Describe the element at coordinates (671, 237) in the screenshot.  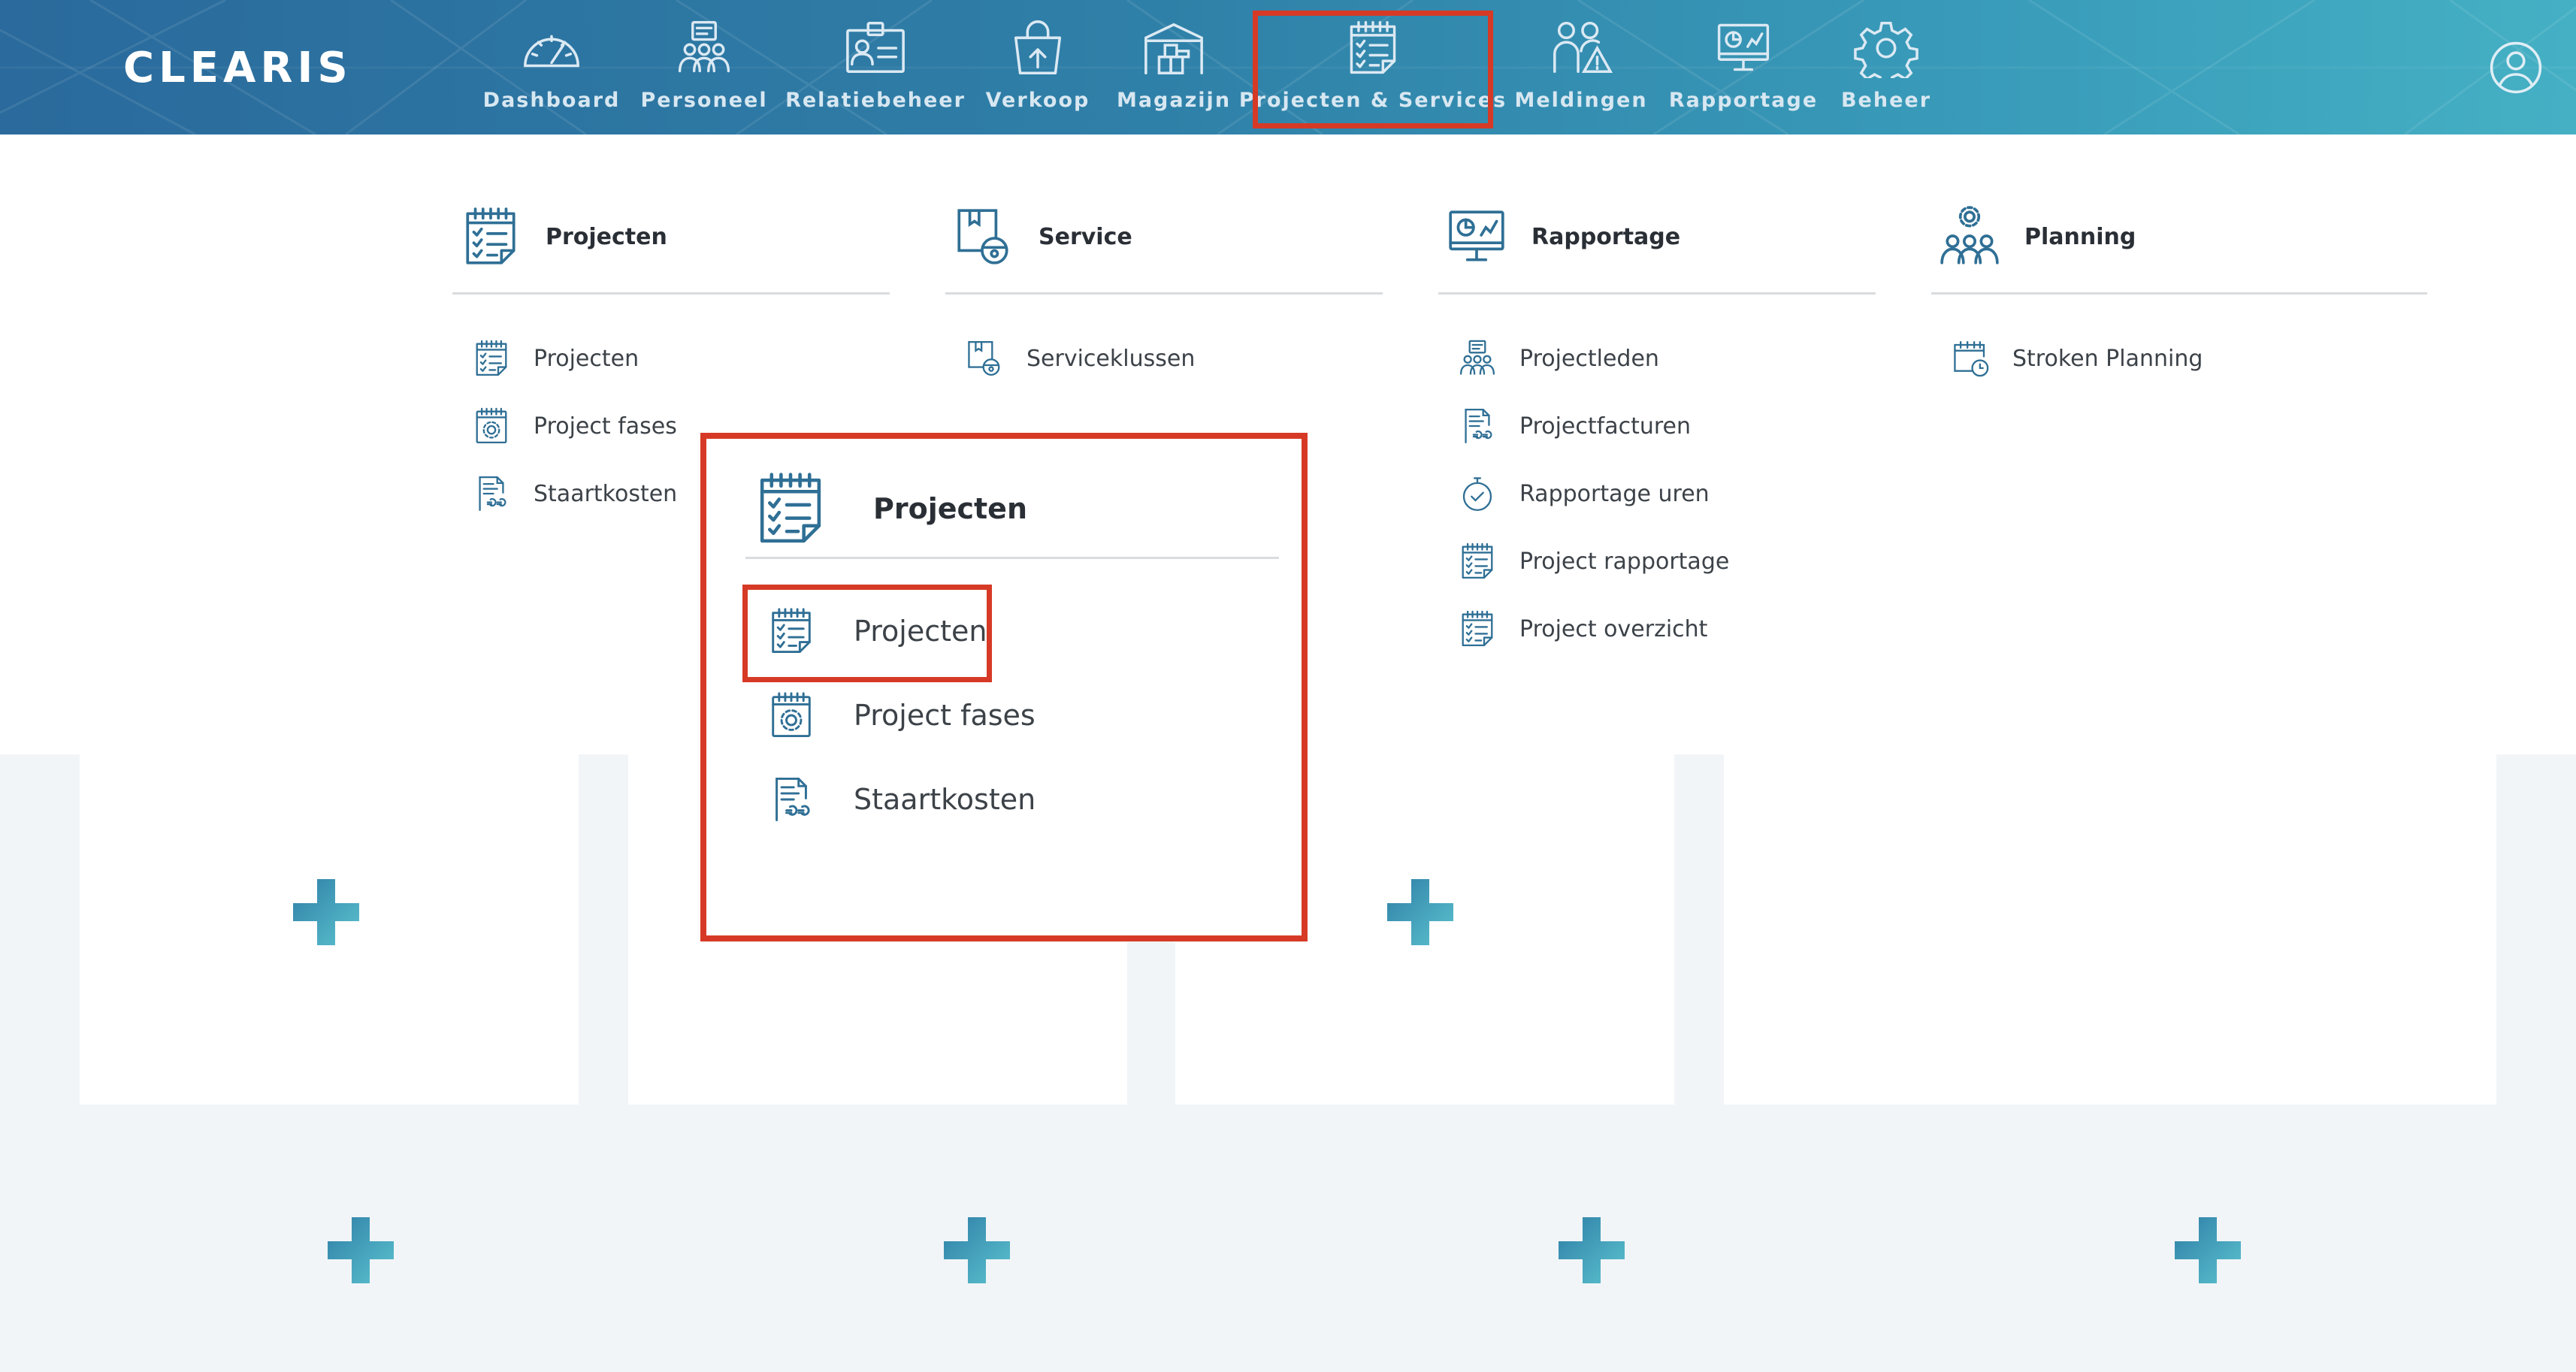
I see `menu-column-header: Projecten` at that location.